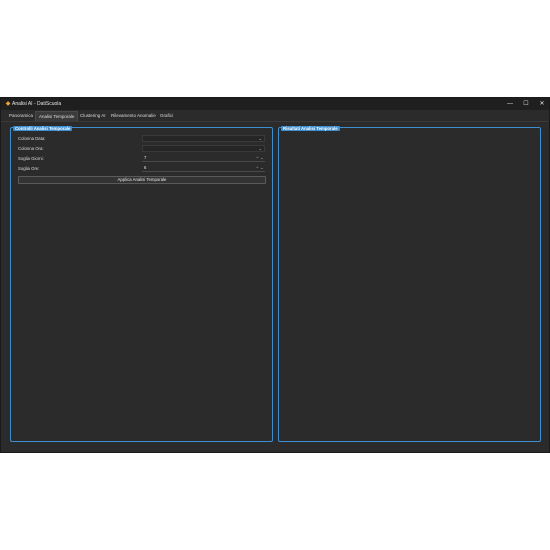 The image size is (550, 550). I want to click on soglia-giorni-label: Soglia Giorni:, so click(31, 158).